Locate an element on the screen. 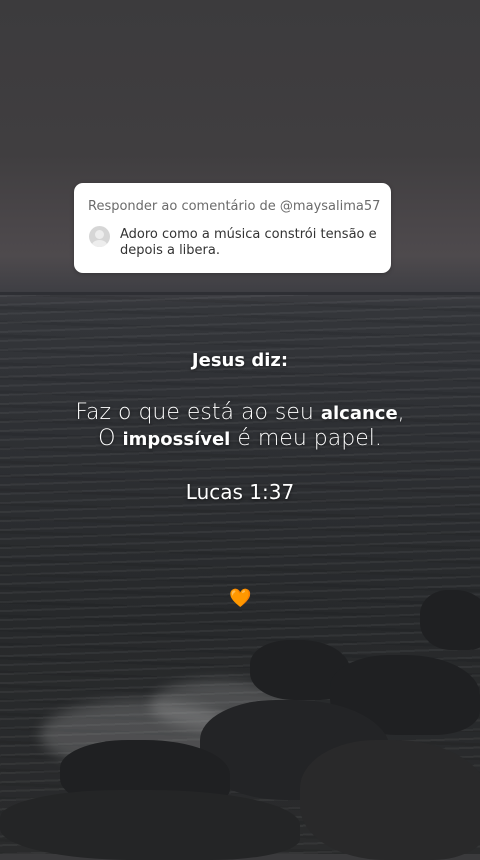 Image resolution: width=480 pixels, height=860 pixels. overlay-line-2-text: O is located at coordinates (110, 438).